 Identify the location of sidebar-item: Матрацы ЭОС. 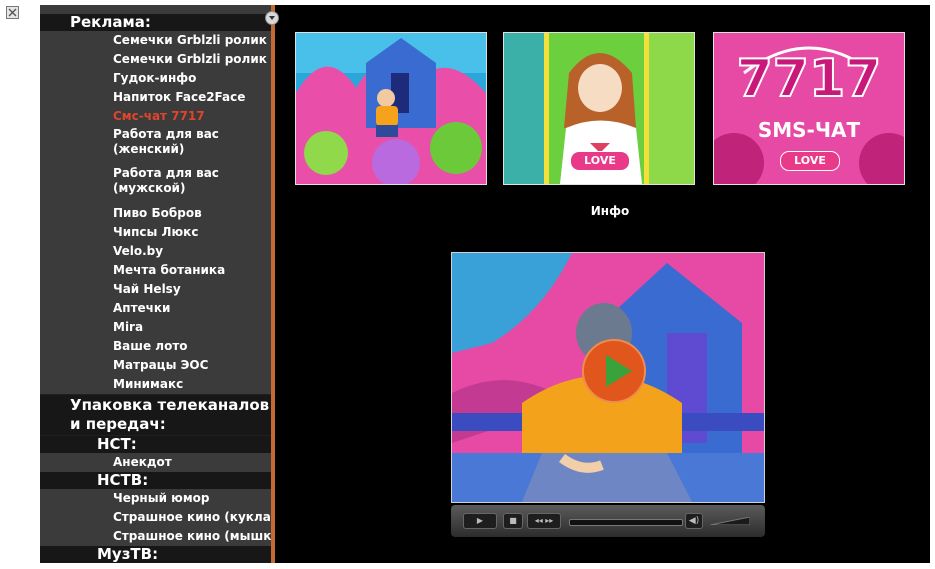
(155, 365).